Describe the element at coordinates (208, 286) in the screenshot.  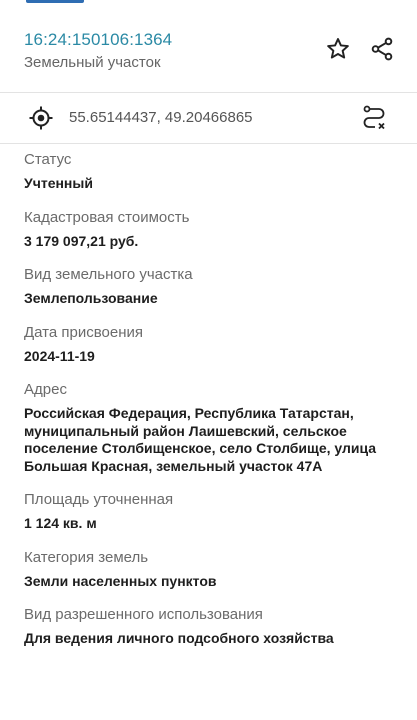
I see `field-land-type: Вид земельного участка Землепользование` at that location.